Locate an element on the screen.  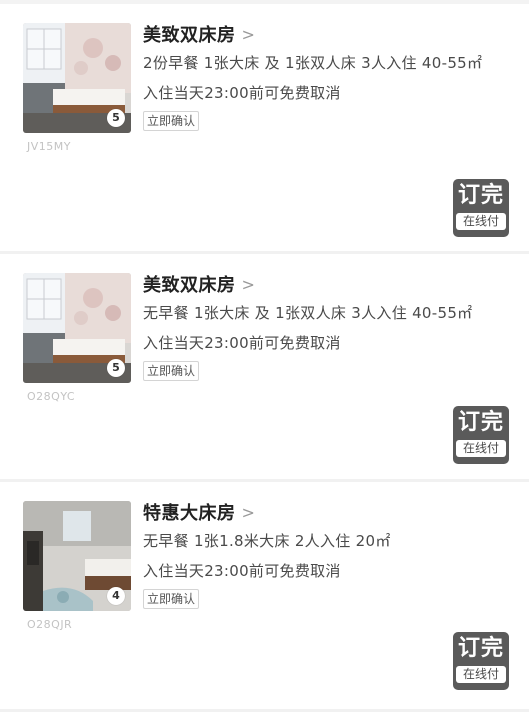
room-code: O28QJR is located at coordinates (50, 624).